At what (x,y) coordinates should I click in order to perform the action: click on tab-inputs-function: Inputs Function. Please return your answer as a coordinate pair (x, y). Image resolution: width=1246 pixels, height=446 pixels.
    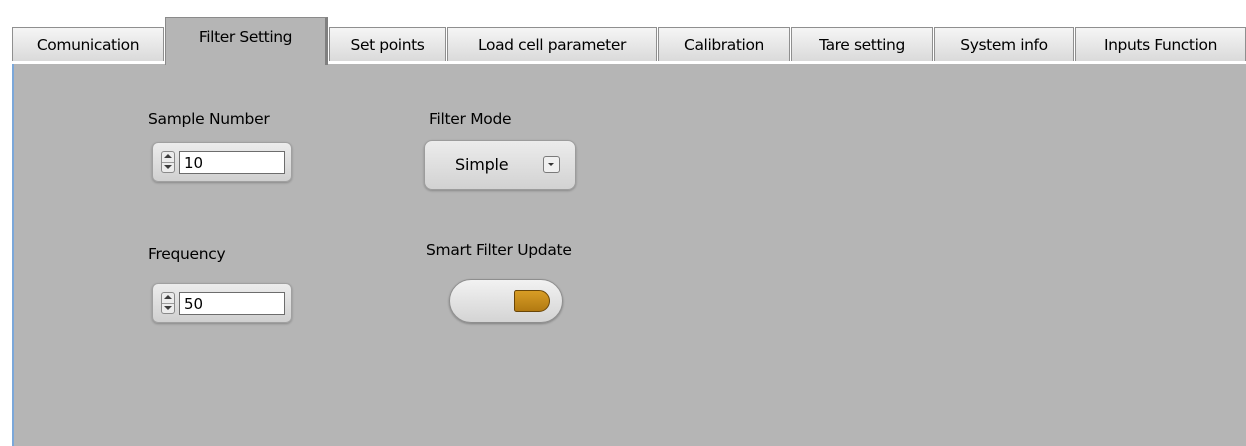
    Looking at the image, I should click on (1160, 44).